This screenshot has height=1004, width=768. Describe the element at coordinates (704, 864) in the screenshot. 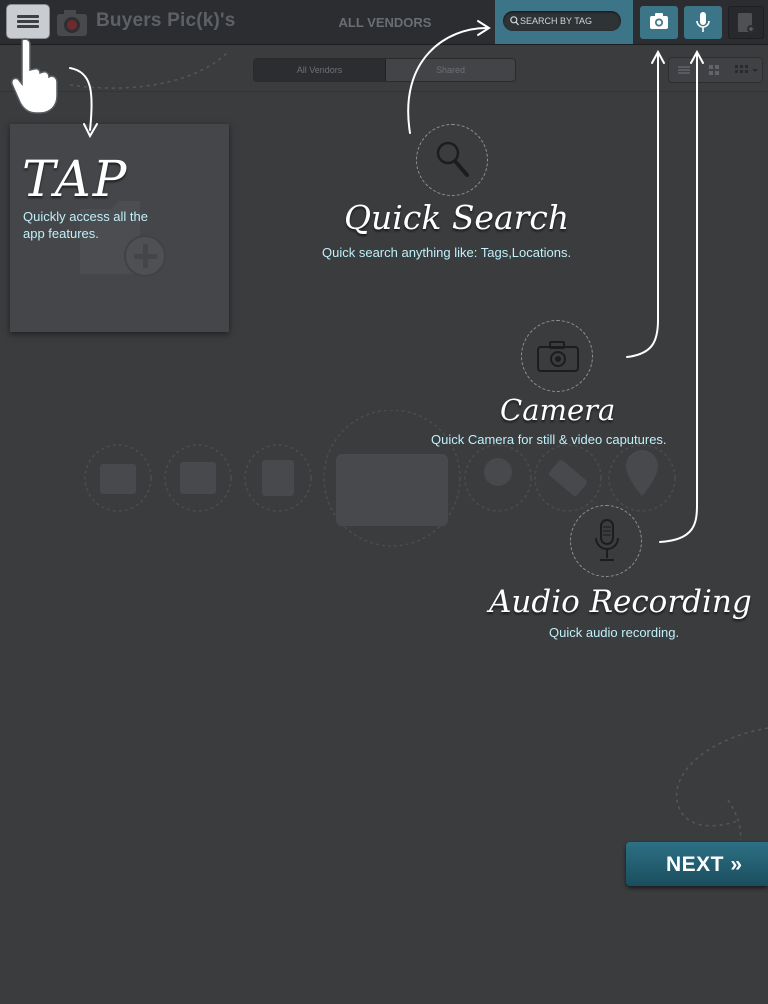

I see `next-button-label: NEXT »` at that location.